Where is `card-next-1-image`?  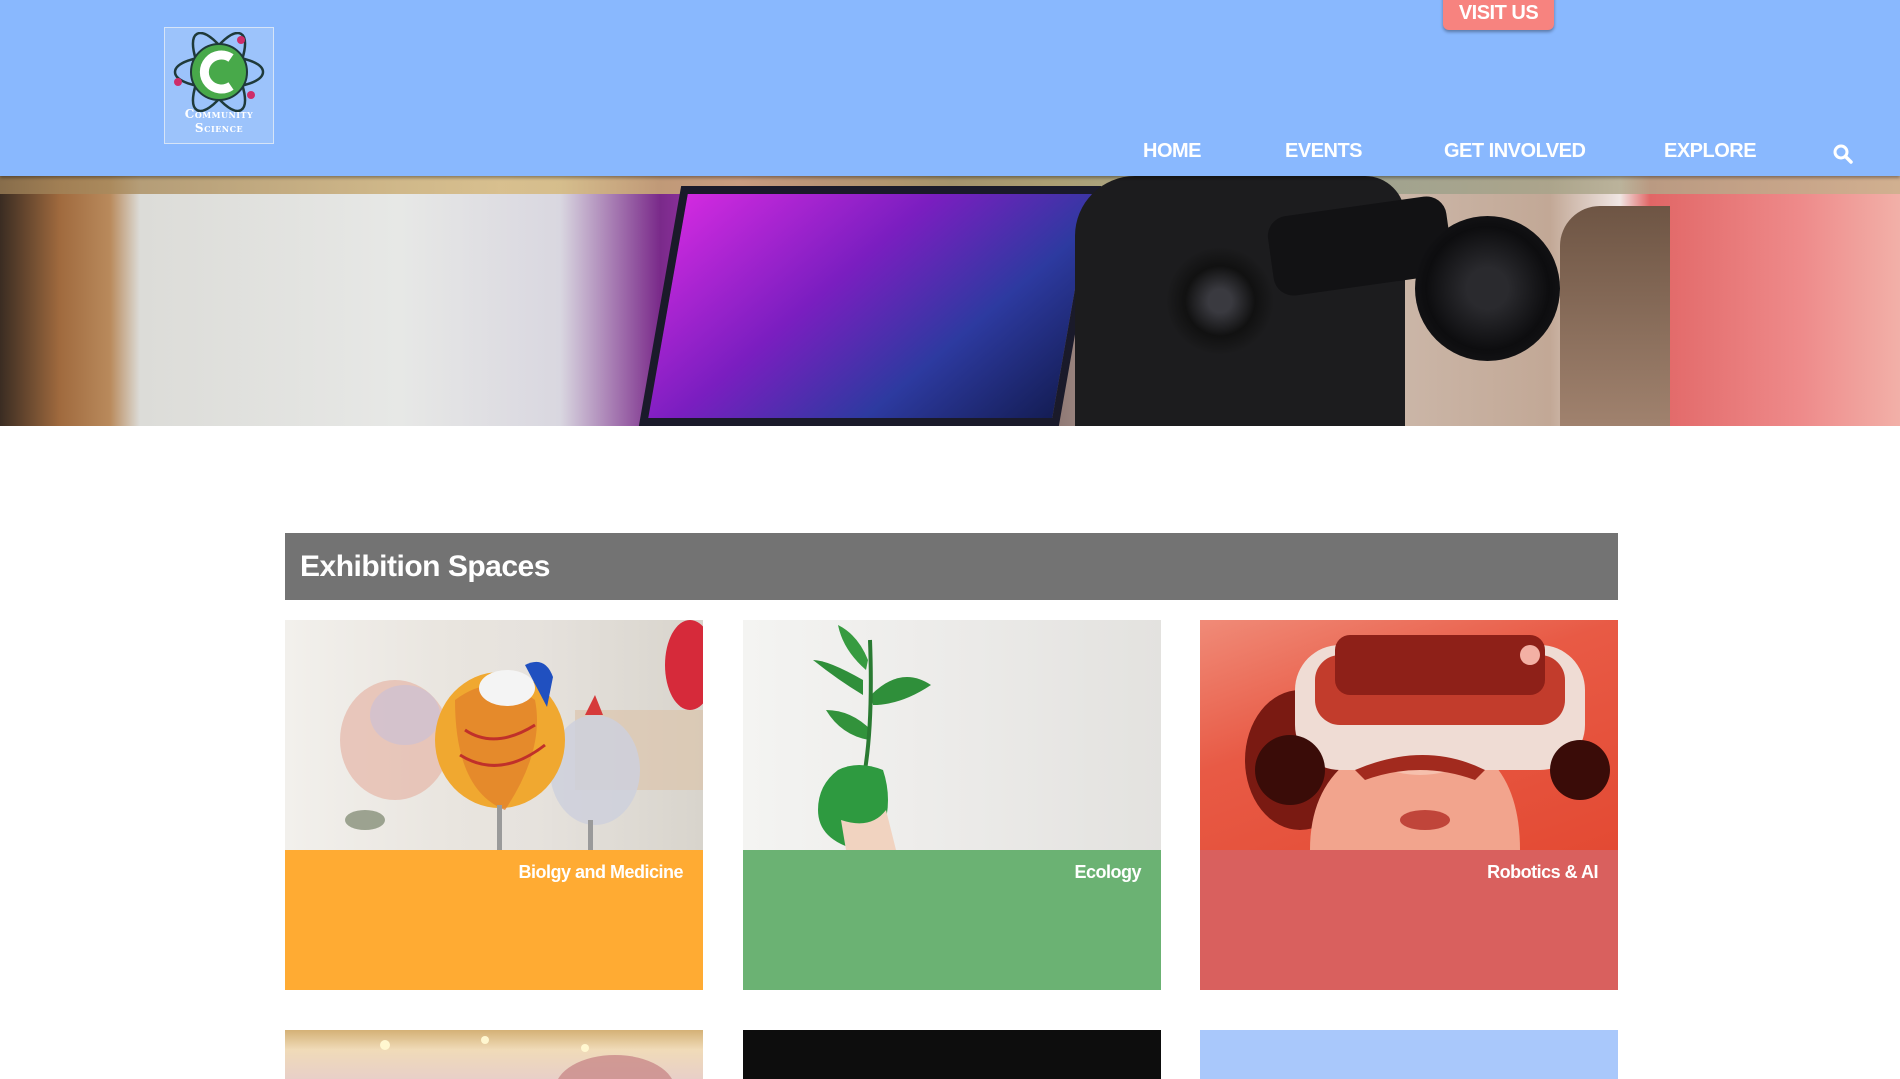 card-next-1-image is located at coordinates (526, 1057).